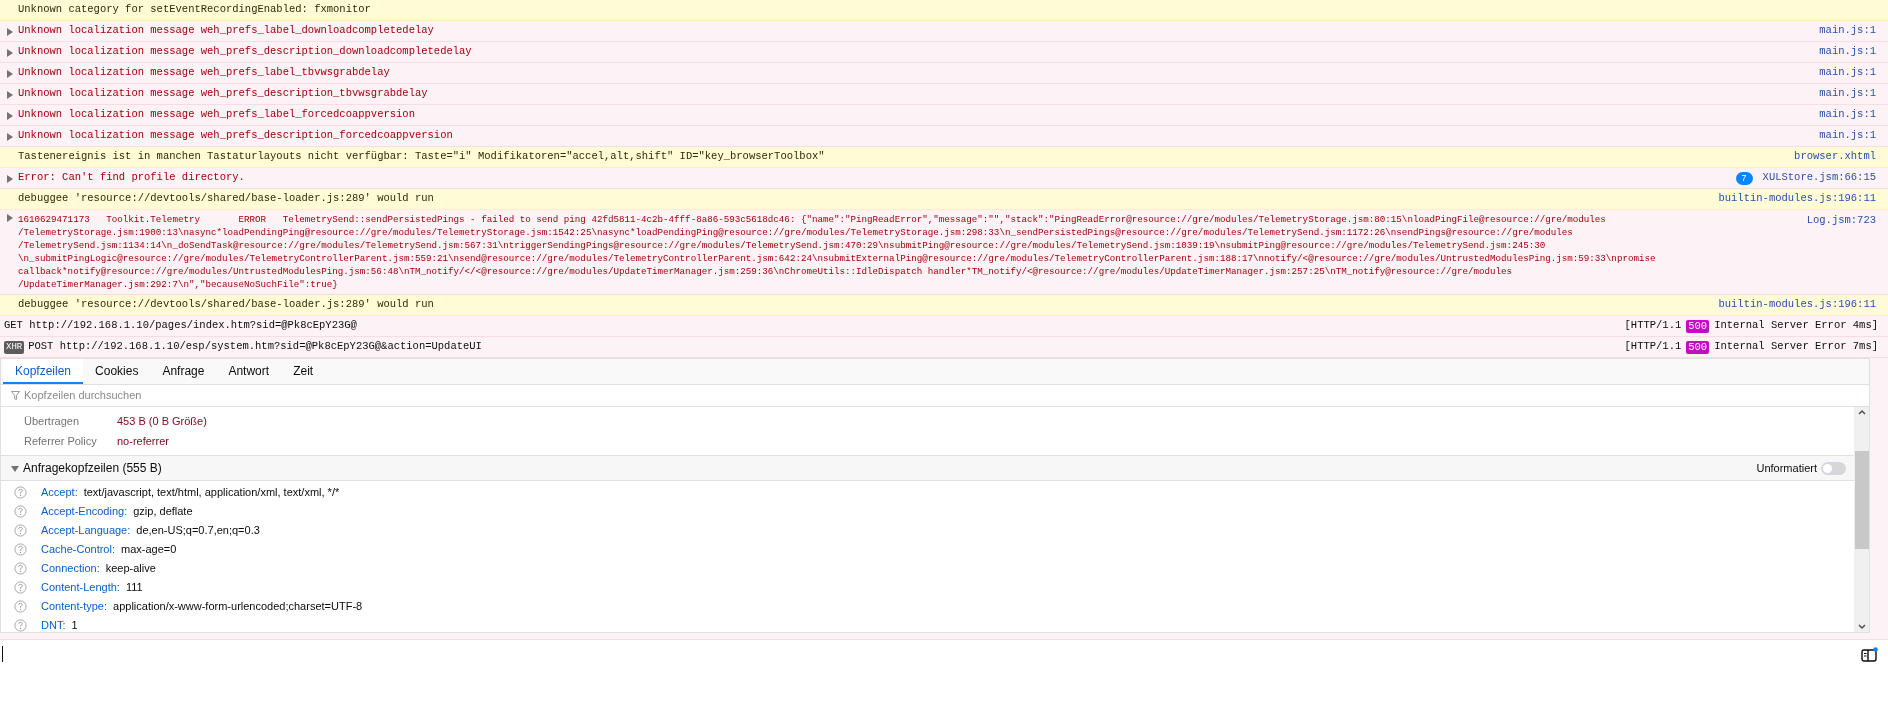 Image resolution: width=1888 pixels, height=717 pixels. I want to click on header-value: 1, so click(74, 625).